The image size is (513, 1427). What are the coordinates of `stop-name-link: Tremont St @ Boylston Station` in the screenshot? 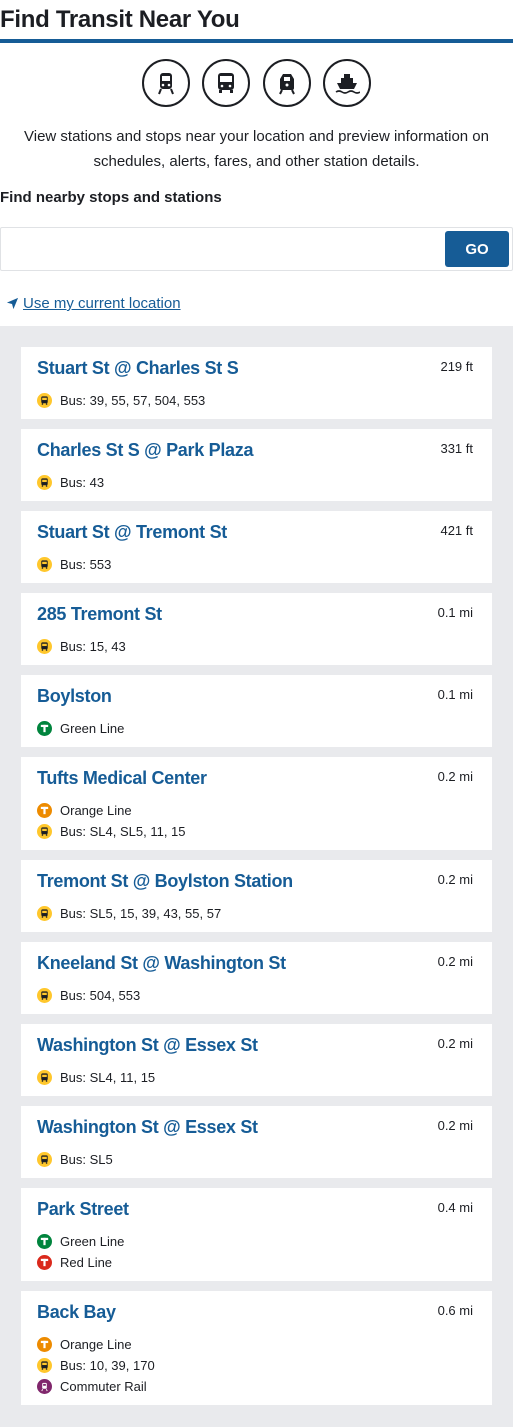 It's located at (165, 881).